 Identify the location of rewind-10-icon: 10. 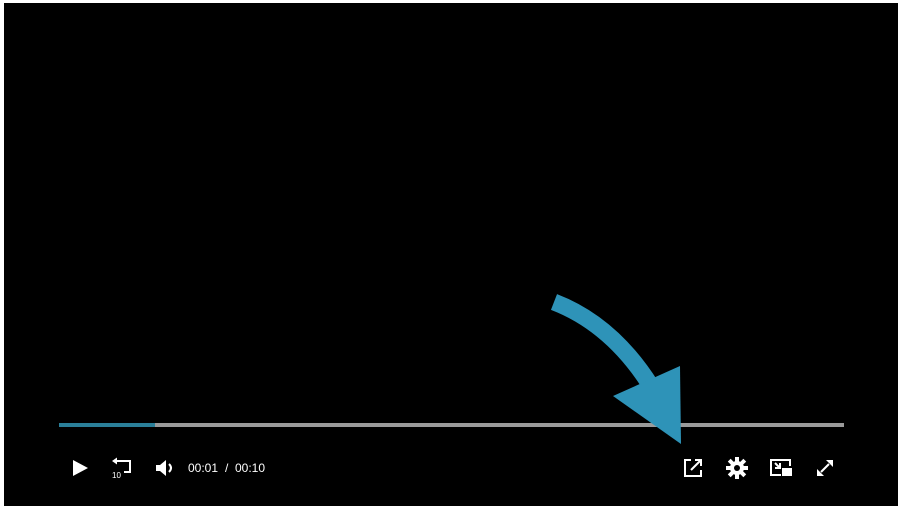
(122, 468).